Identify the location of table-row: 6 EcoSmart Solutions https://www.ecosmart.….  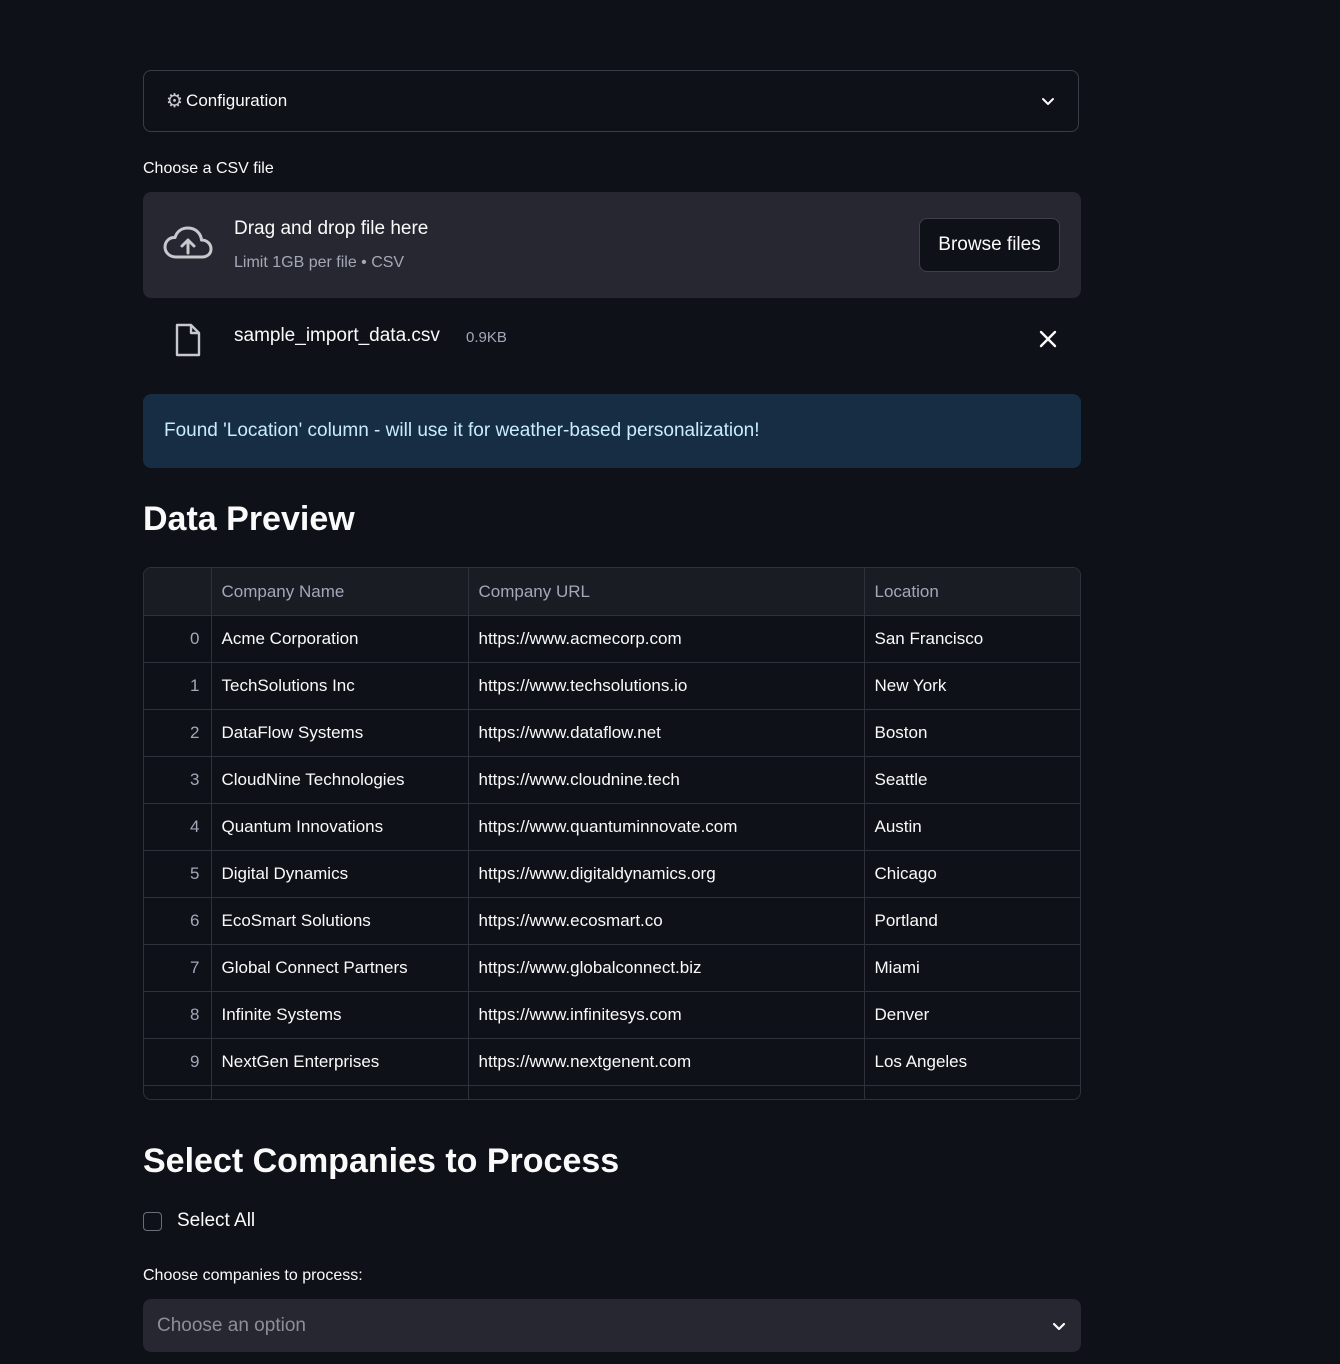
(612, 921).